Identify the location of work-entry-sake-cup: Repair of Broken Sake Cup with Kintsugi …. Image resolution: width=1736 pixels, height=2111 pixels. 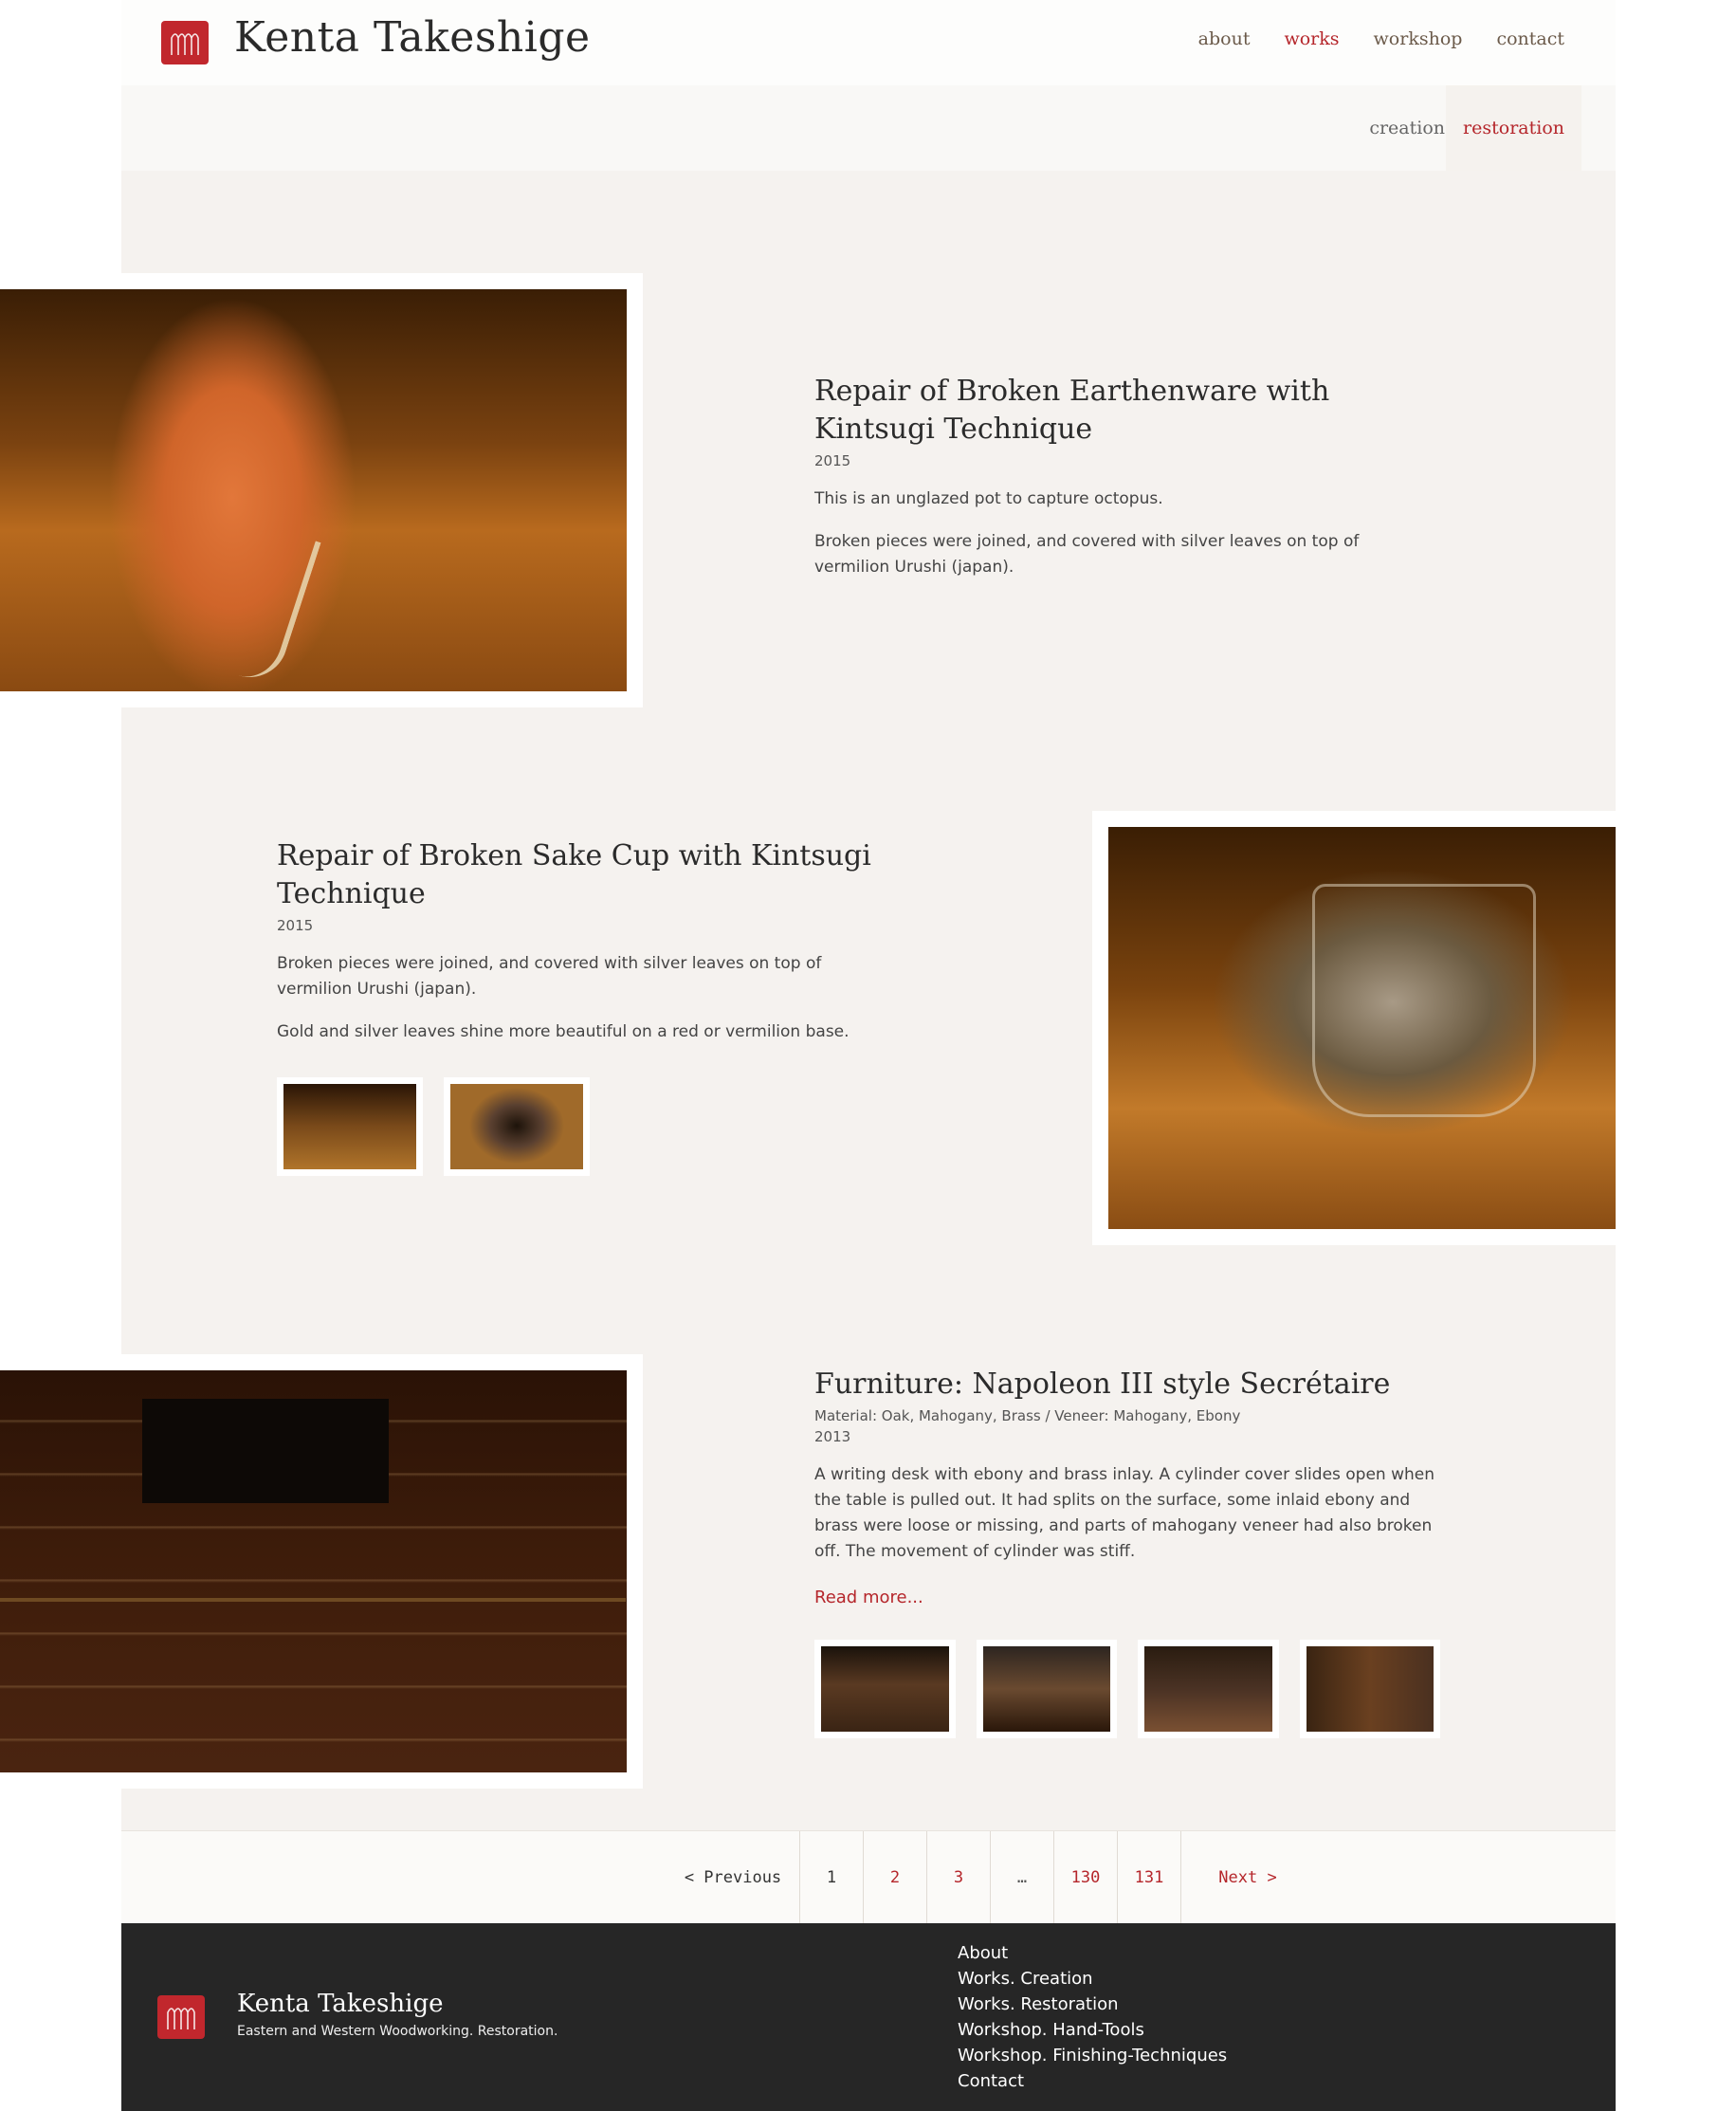
(580, 1006).